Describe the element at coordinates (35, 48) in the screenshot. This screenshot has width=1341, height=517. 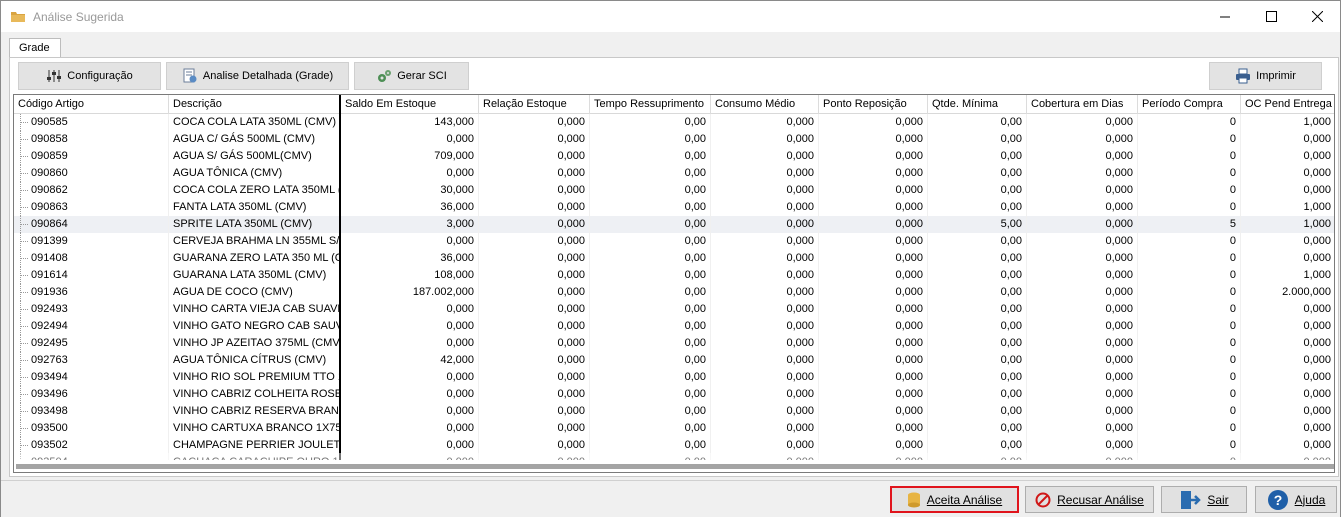
I see `tab-grade: Grade` at that location.